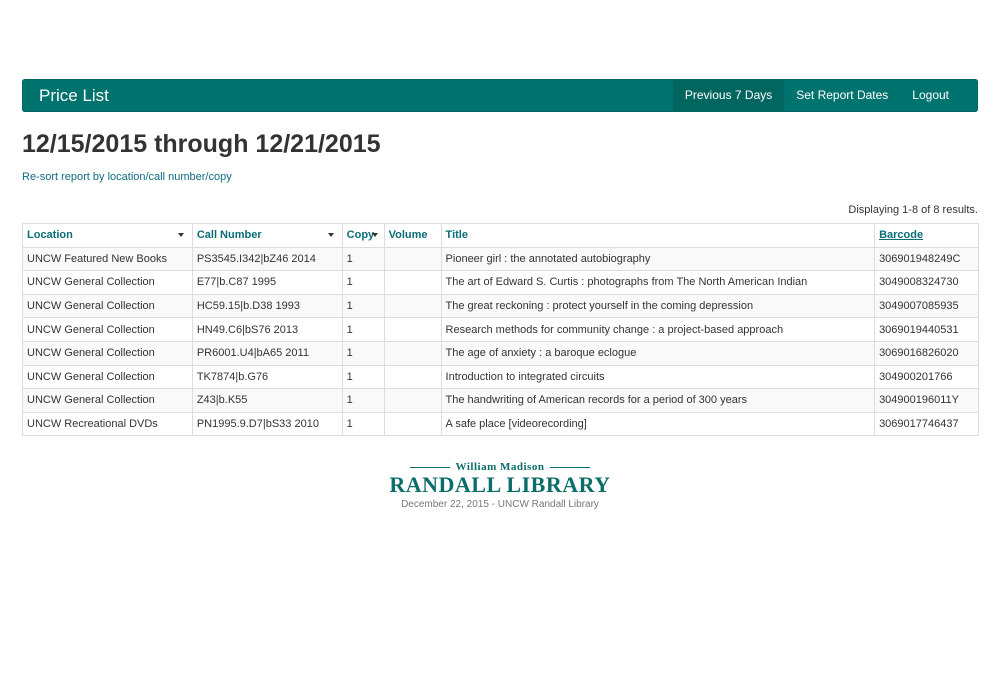  Describe the element at coordinates (74, 95) in the screenshot. I see `app-title: Price List` at that location.